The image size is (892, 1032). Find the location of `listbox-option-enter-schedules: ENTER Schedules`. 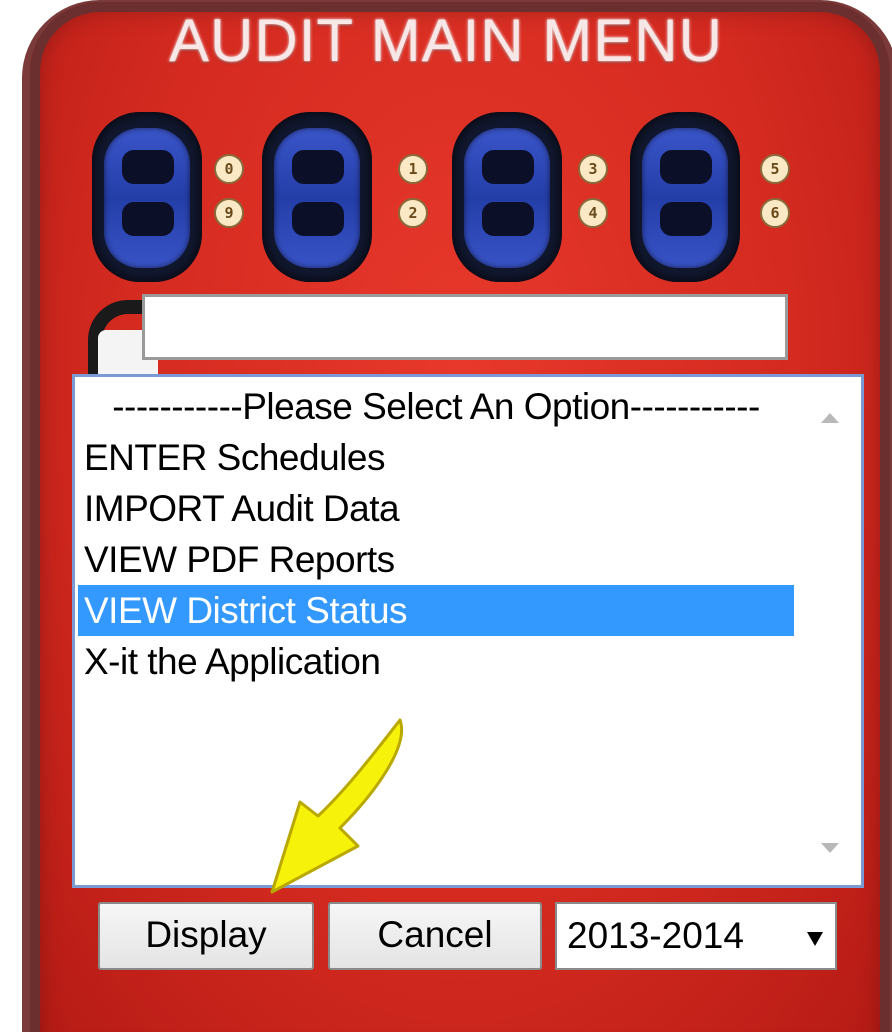

listbox-option-enter-schedules: ENTER Schedules is located at coordinates (436, 457).